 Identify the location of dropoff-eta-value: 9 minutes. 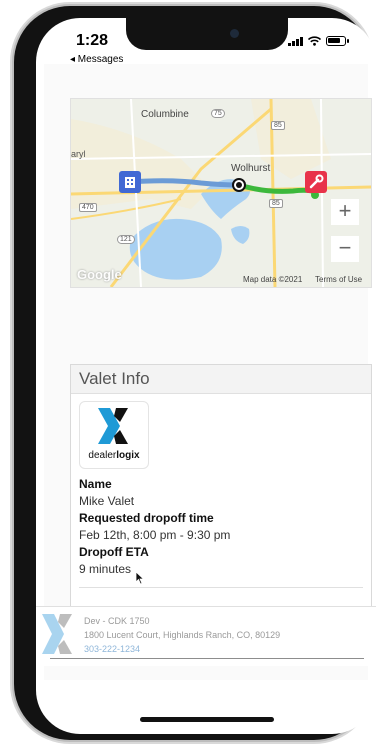
(105, 569).